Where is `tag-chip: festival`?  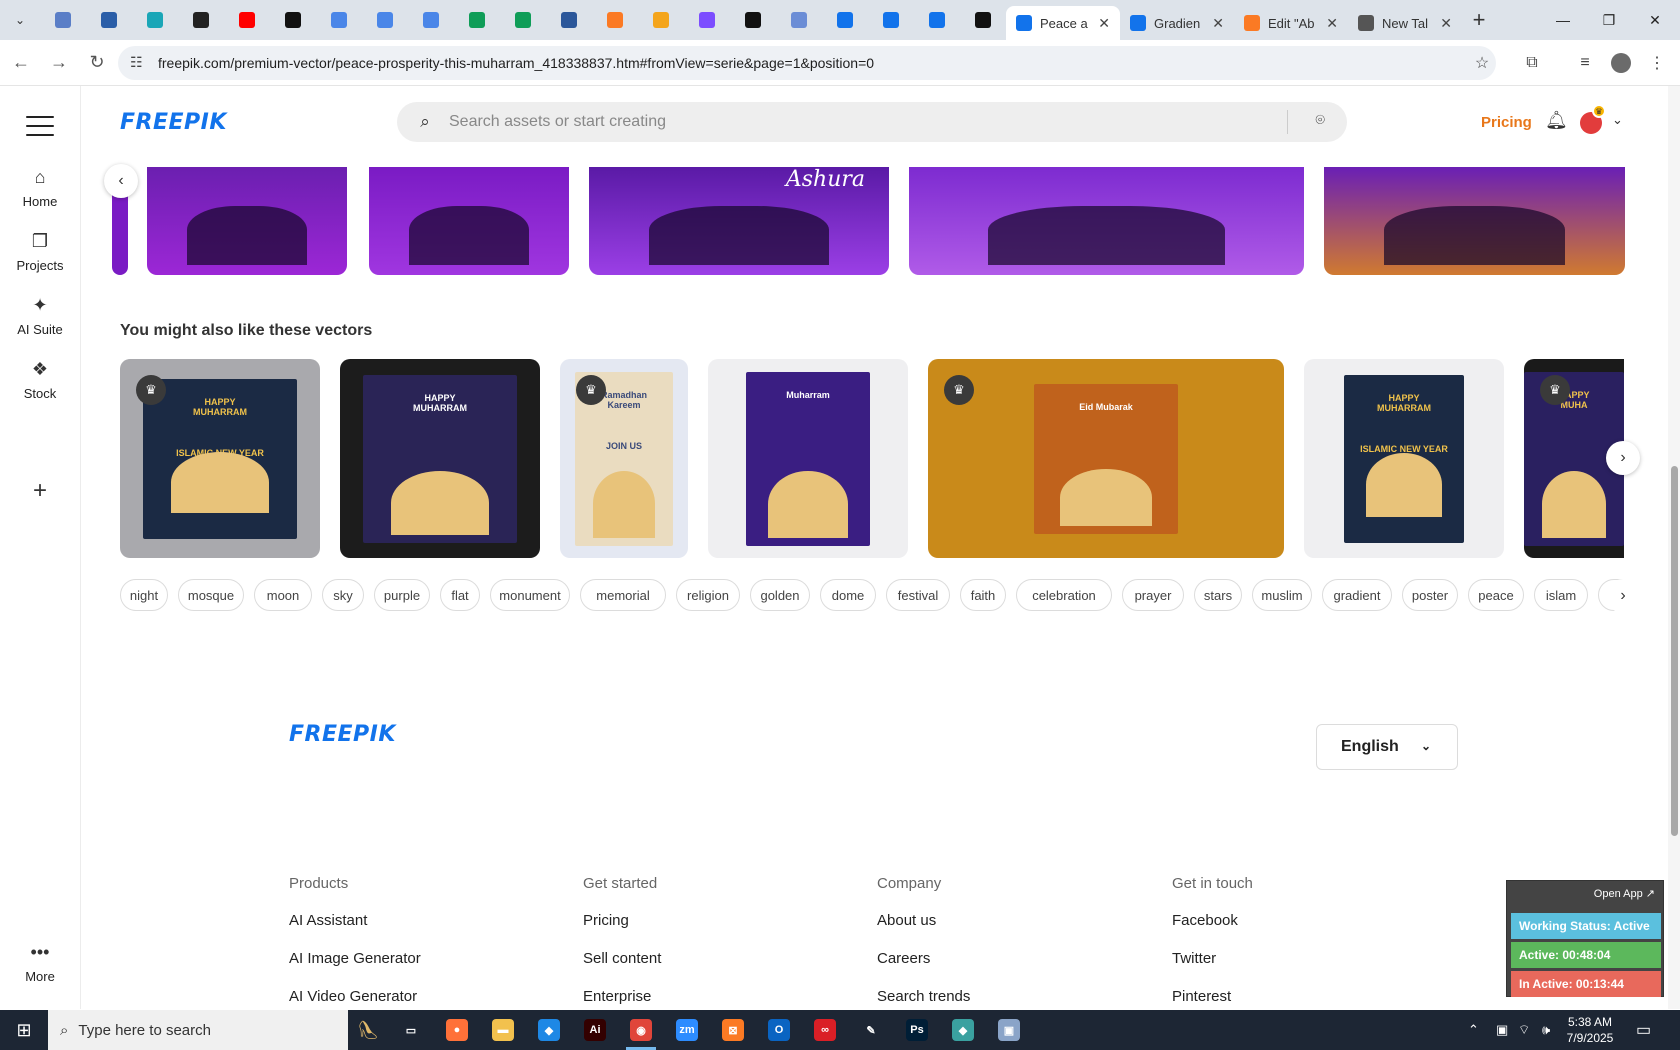
tag-chip: festival is located at coordinates (918, 595).